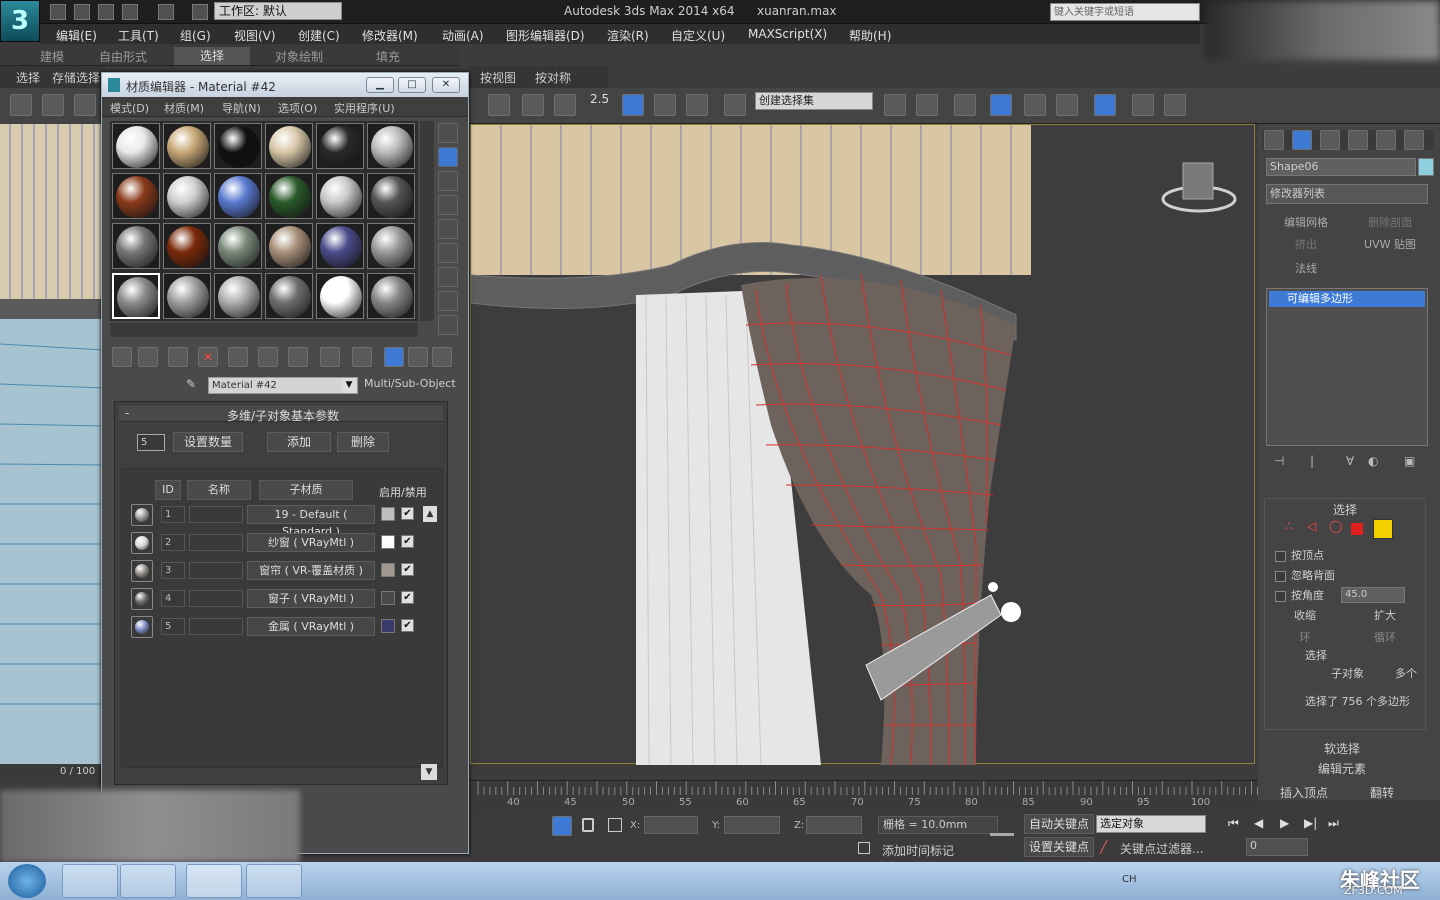 The image size is (1440, 900). Describe the element at coordinates (130, 12) in the screenshot. I see `undo-icon` at that location.